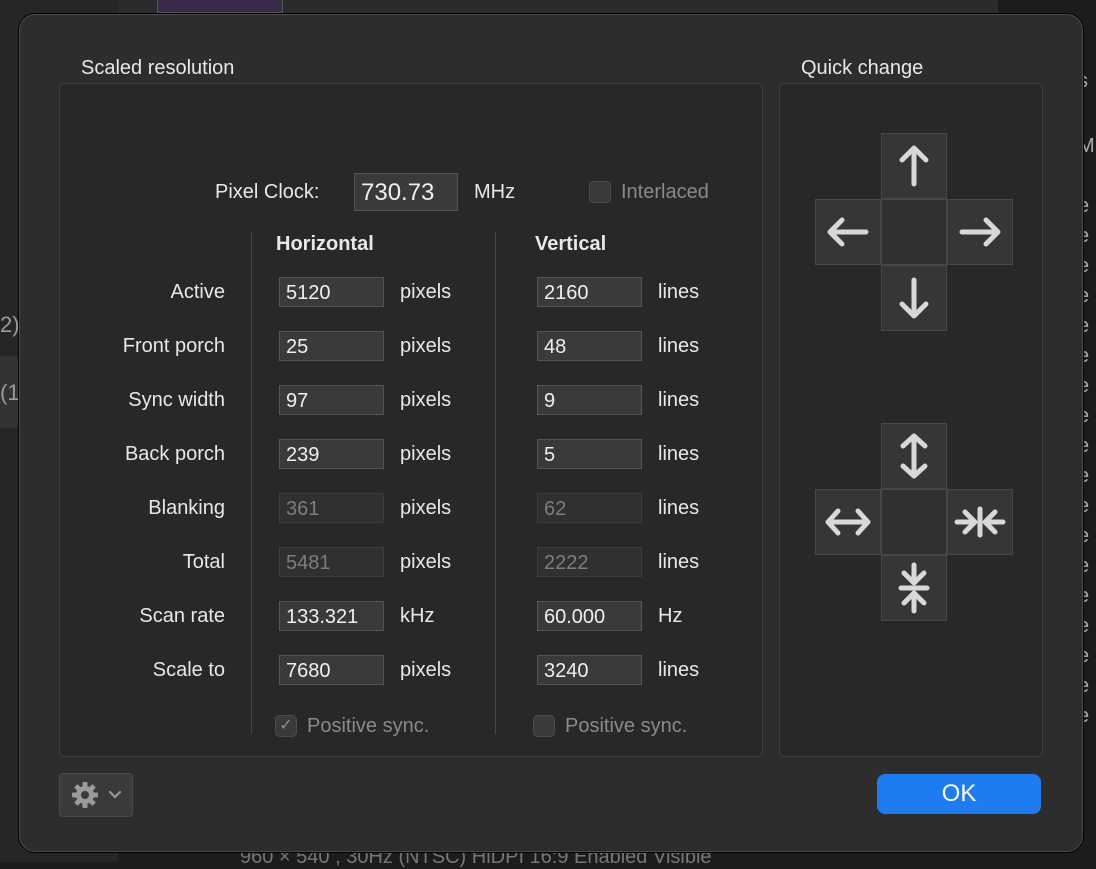 This screenshot has height=869, width=1096. I want to click on shrink-horizontal-icon, so click(980, 522).